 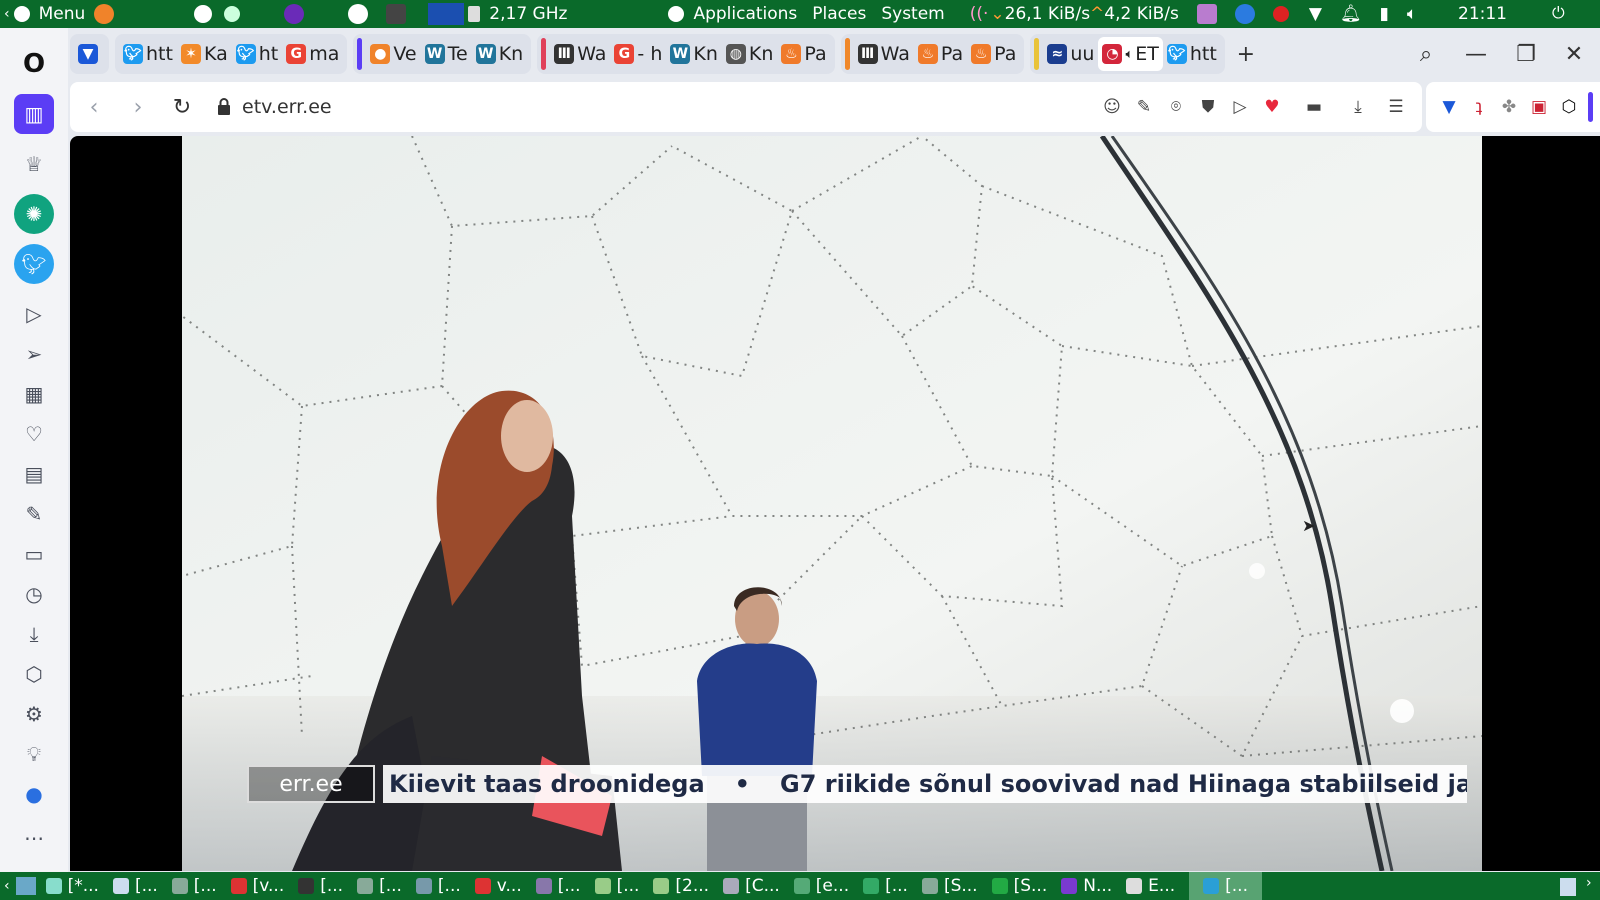 I want to click on browser-tab: ● Ve, so click(x=393, y=54).